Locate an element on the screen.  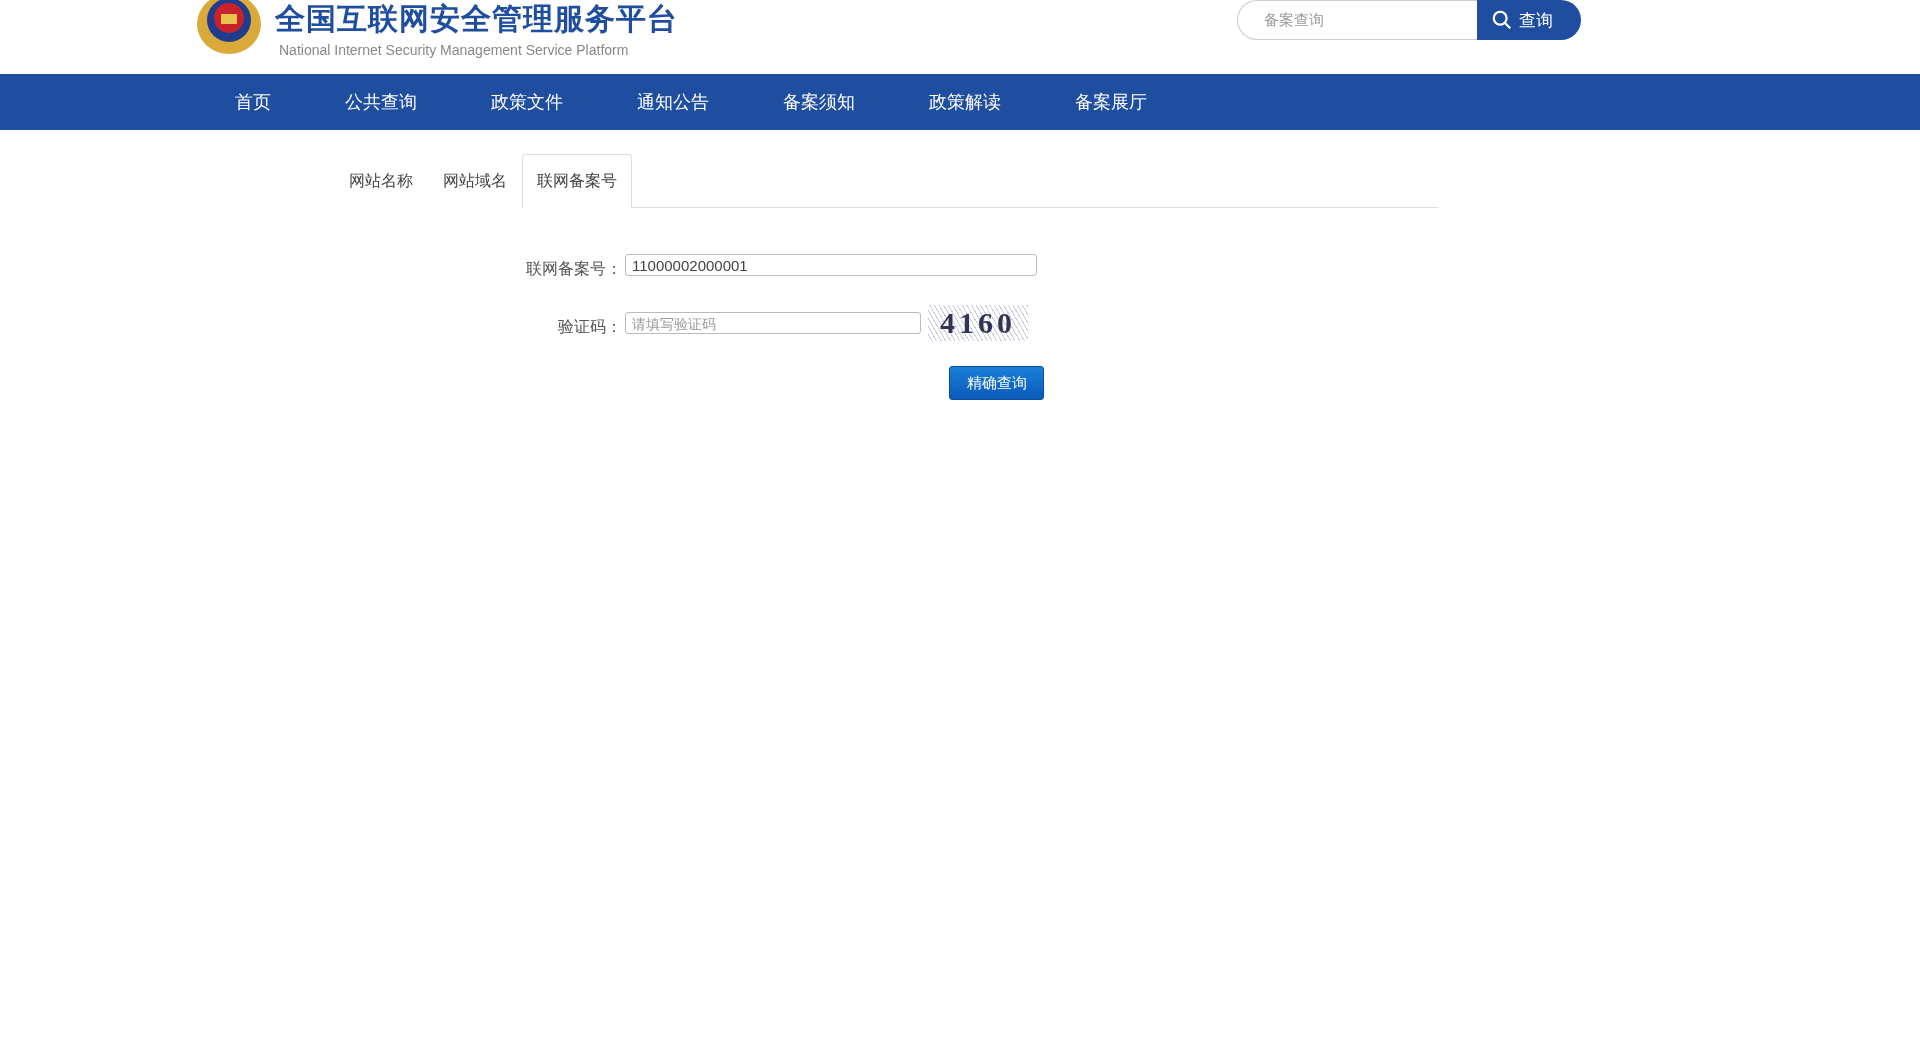
search-icon is located at coordinates (1502, 20).